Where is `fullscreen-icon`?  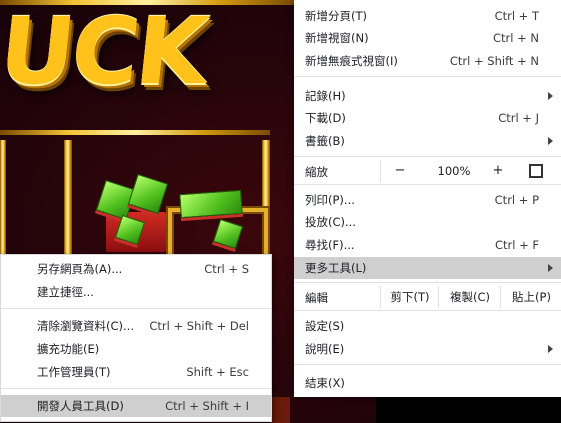 fullscreen-icon is located at coordinates (536, 171).